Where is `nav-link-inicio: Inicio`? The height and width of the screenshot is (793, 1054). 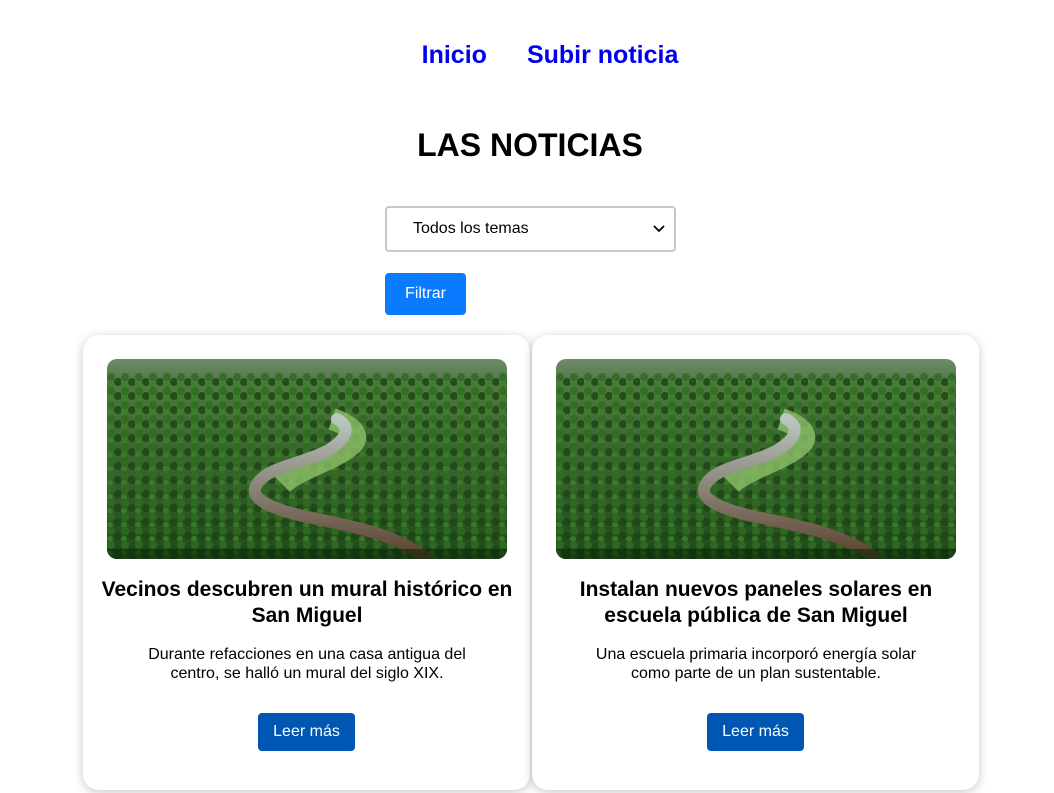 nav-link-inicio: Inicio is located at coordinates (454, 55).